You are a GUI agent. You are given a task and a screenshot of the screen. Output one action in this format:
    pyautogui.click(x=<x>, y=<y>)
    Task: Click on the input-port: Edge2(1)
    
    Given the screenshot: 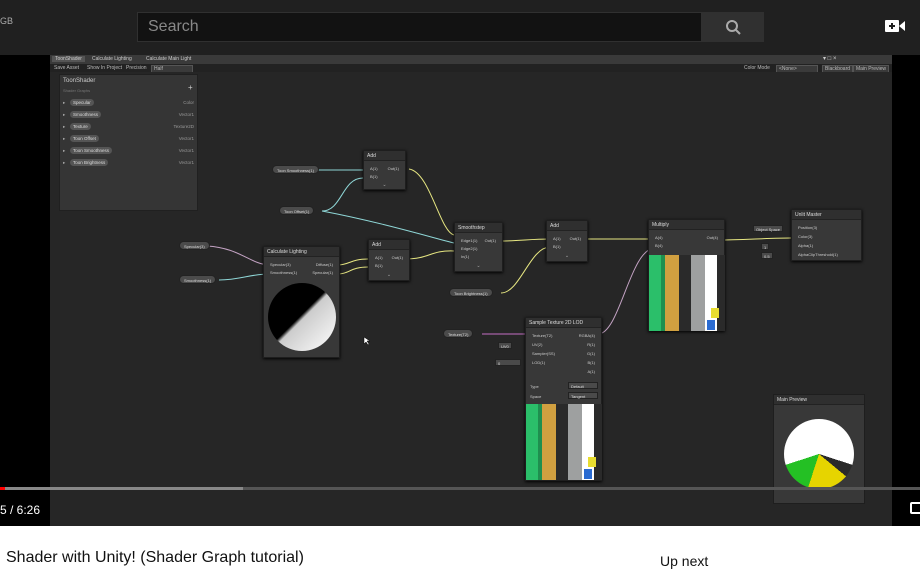 What is the action you would take?
    pyautogui.click(x=469, y=248)
    